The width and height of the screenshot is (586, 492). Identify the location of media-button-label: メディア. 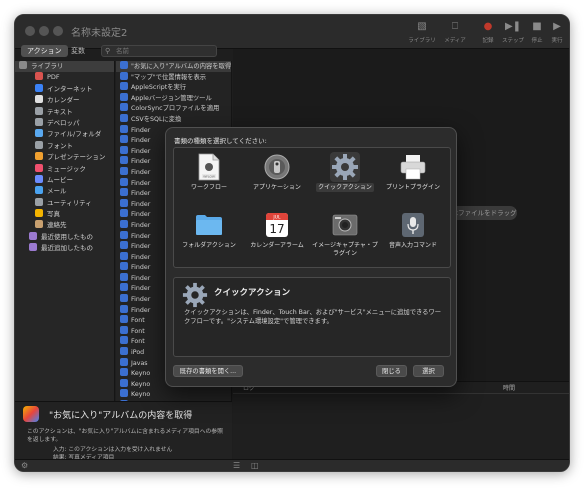
(455, 41).